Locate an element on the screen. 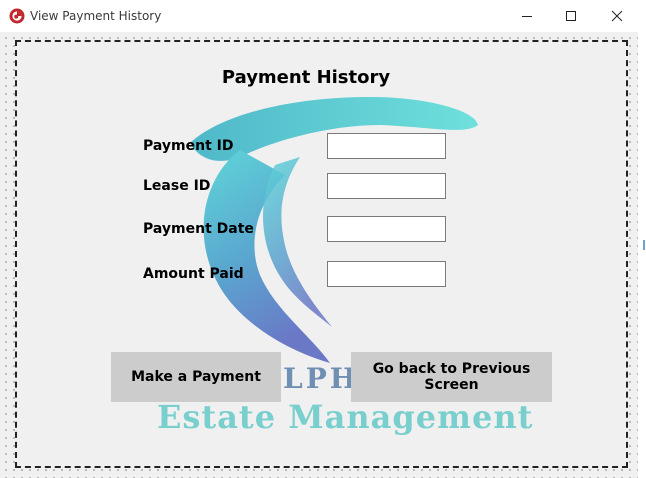 The height and width of the screenshot is (478, 646). brand-tagline: Estate Management is located at coordinates (345, 417).